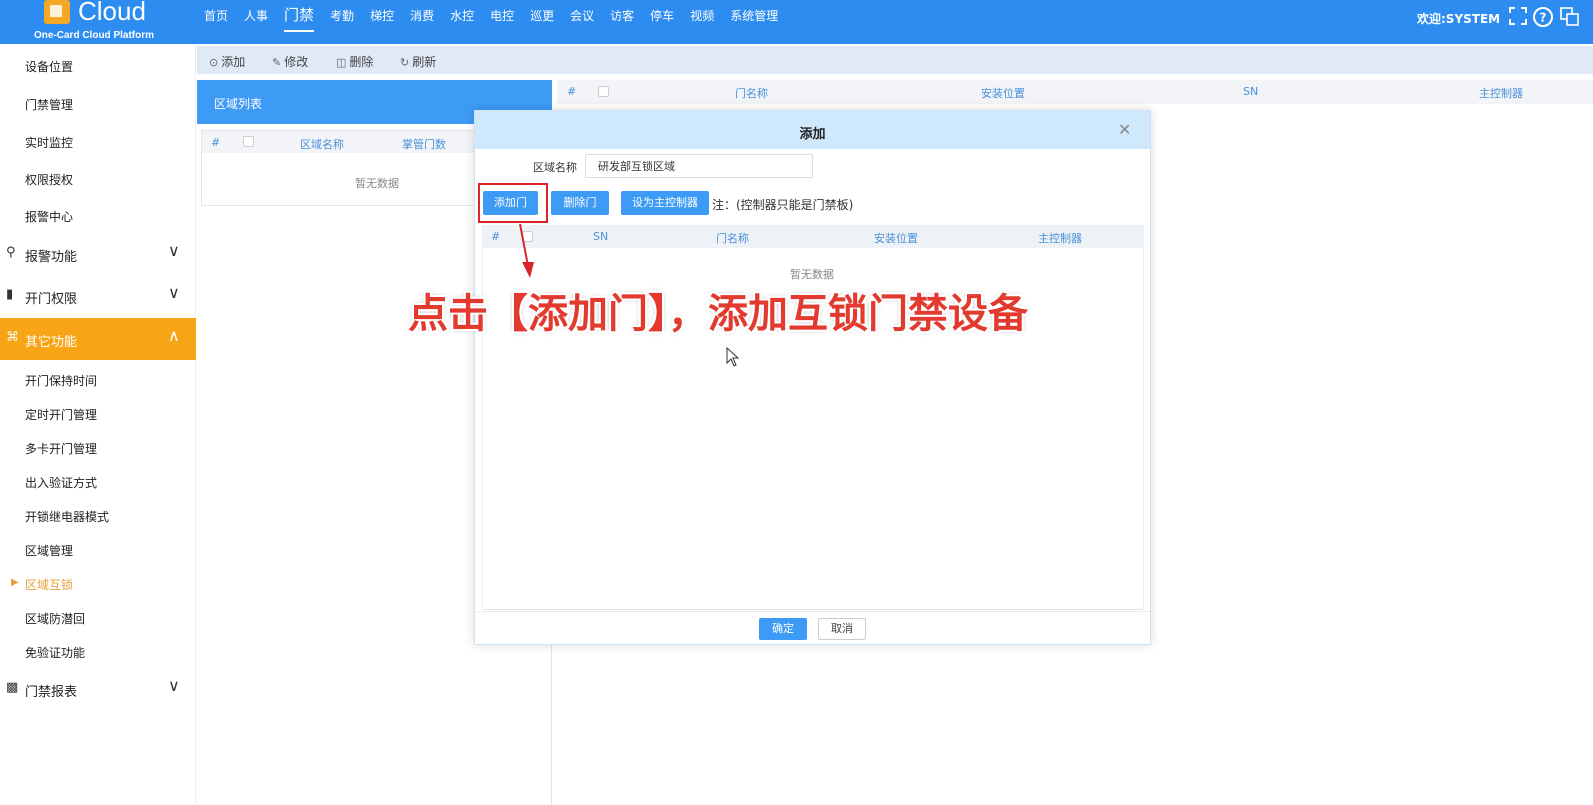 The height and width of the screenshot is (805, 1593). Describe the element at coordinates (98, 296) in the screenshot. I see `sidebar-group-door-permission: ▮ 开门权限 ∨` at that location.